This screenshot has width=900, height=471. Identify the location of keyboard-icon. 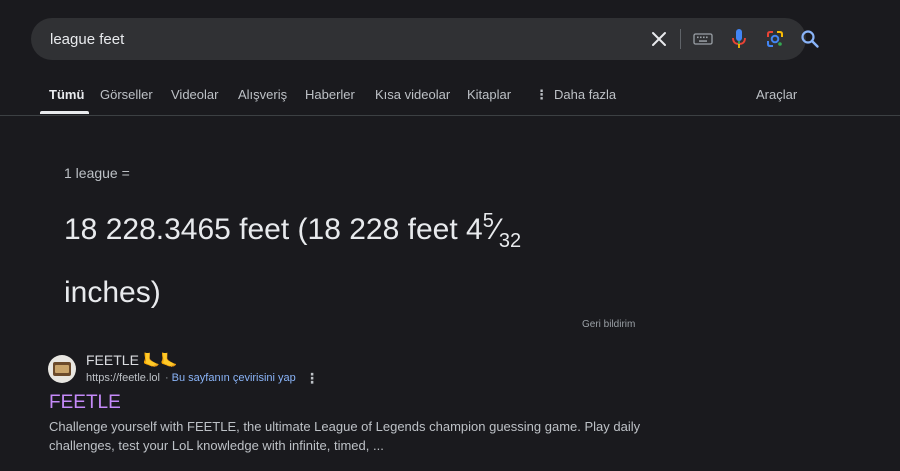
(703, 39).